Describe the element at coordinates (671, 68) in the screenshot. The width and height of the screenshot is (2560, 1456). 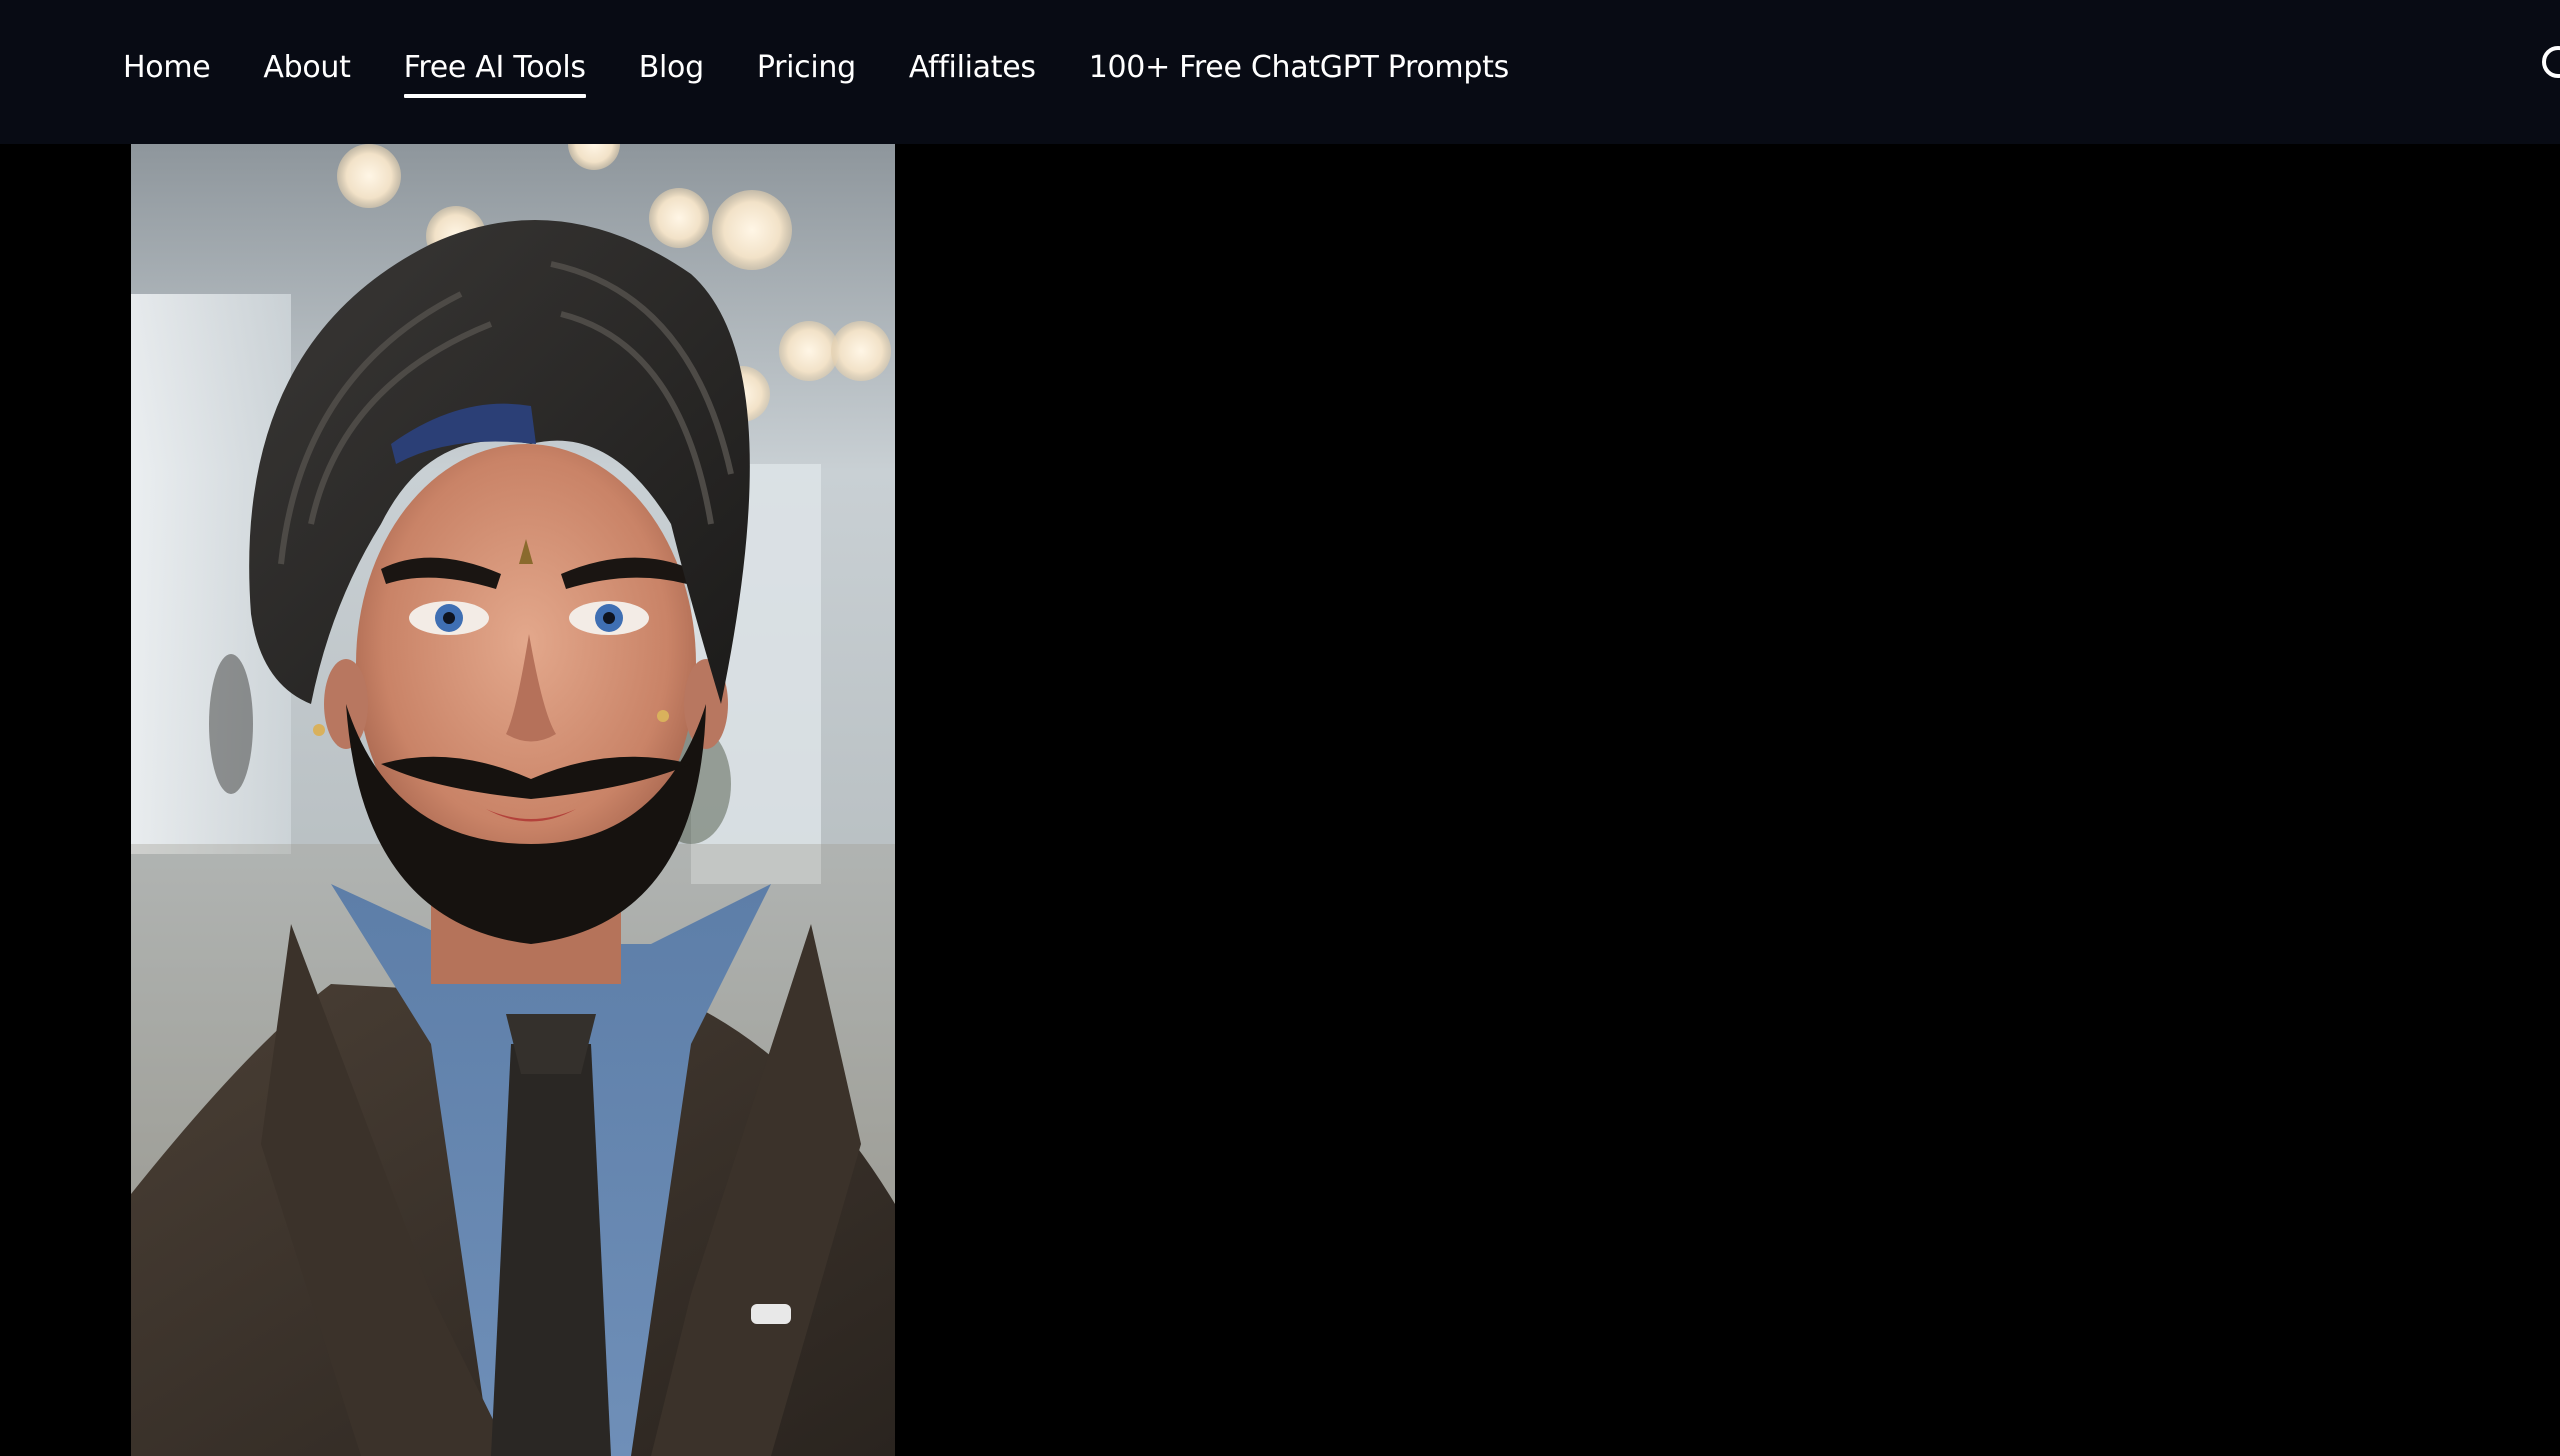
I see `nav-item-blog: Blog` at that location.